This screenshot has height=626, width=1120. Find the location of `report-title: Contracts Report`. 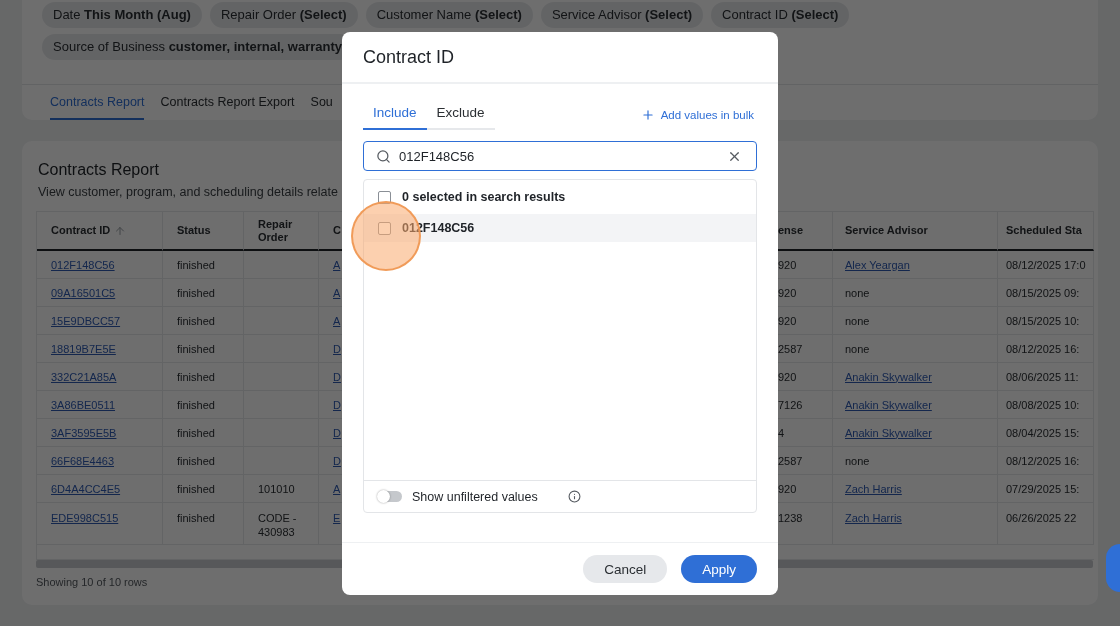

report-title: Contracts Report is located at coordinates (99, 170).